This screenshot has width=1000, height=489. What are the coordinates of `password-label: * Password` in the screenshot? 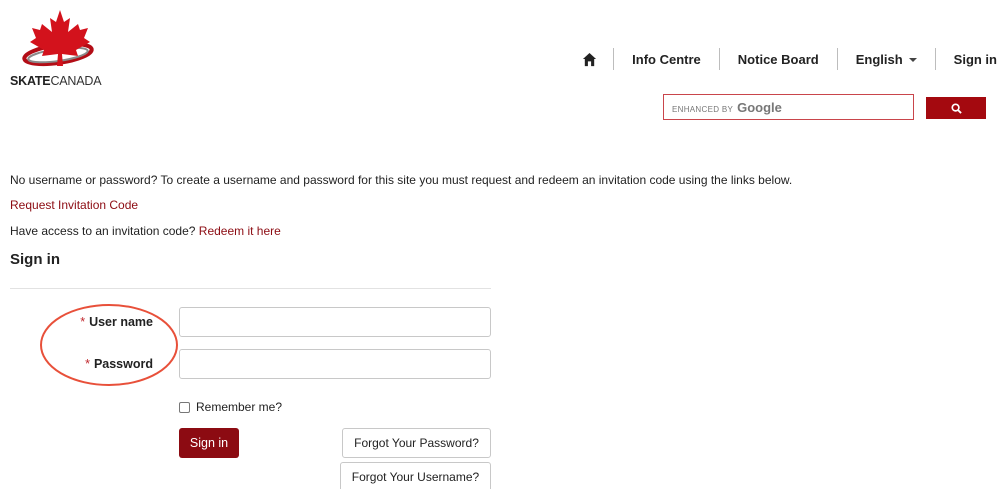 It's located at (76, 364).